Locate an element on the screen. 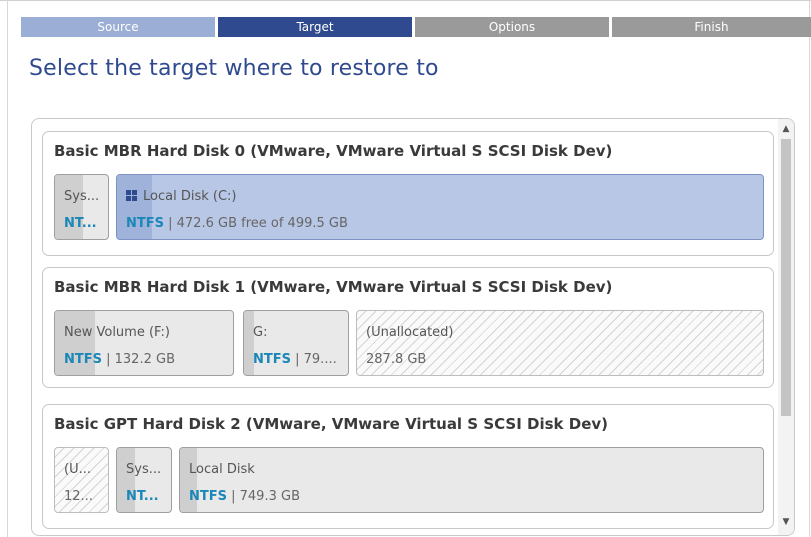 Image resolution: width=811 pixels, height=537 pixels. partition-info: NTFS | 132.2 GB is located at coordinates (119, 359).